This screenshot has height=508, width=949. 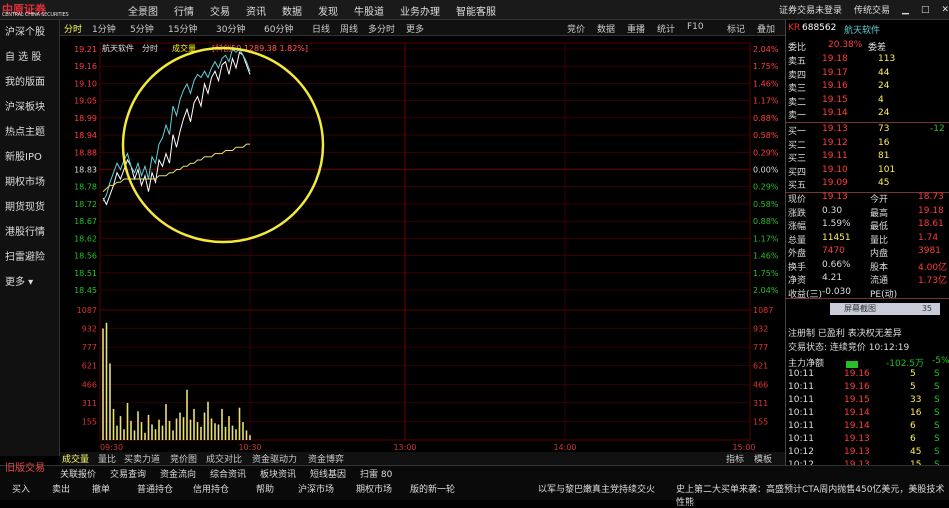 I want to click on trade-login-status: 证券交易未登录, so click(x=810, y=9).